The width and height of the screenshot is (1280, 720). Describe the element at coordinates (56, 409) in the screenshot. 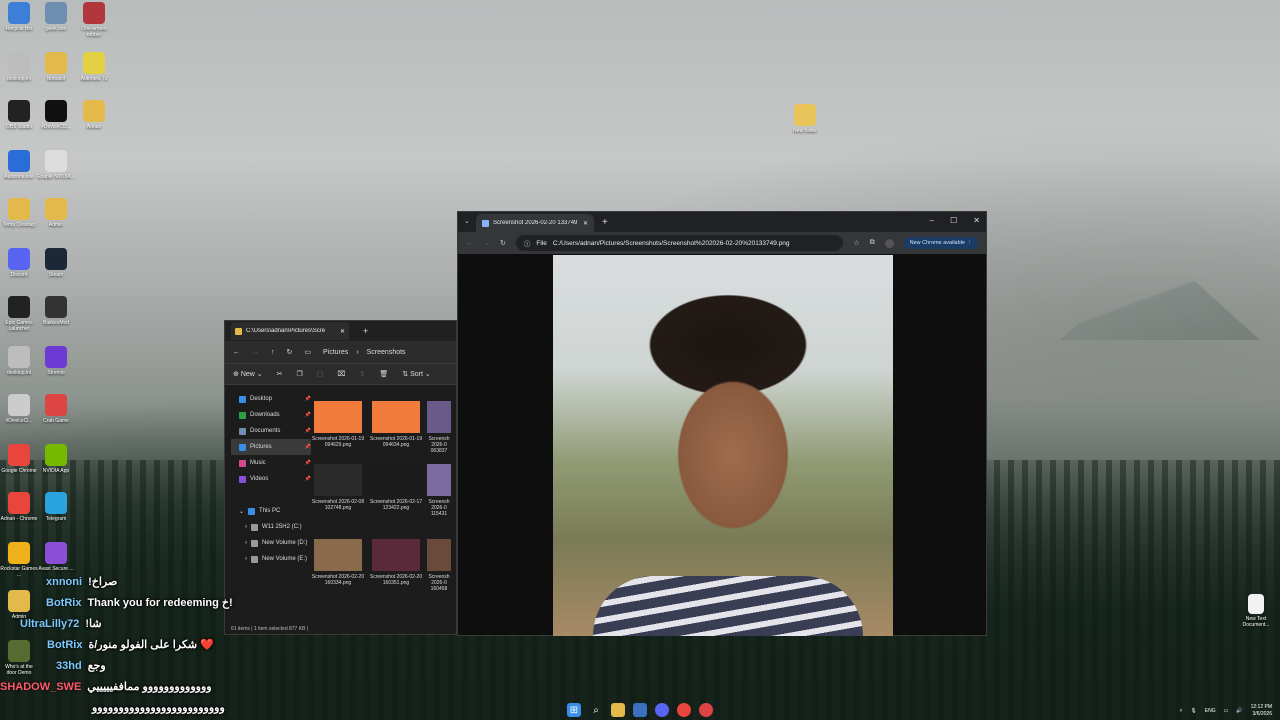

I see `desktop-icon: Crab Game` at that location.